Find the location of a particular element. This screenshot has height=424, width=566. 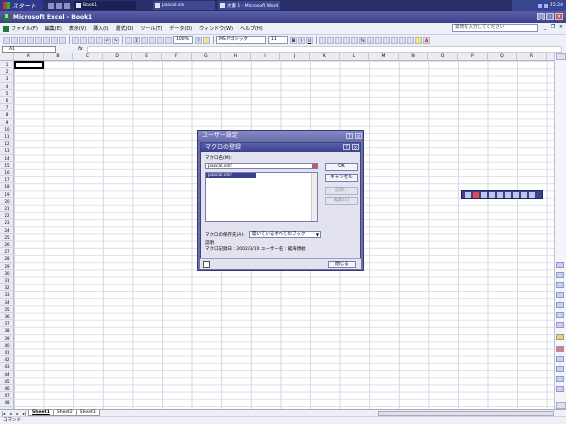

increase-indent-icon is located at coordinates (402, 40).